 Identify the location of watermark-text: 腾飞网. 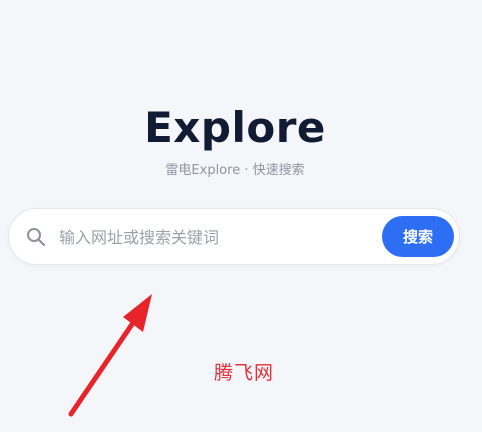
(244, 373).